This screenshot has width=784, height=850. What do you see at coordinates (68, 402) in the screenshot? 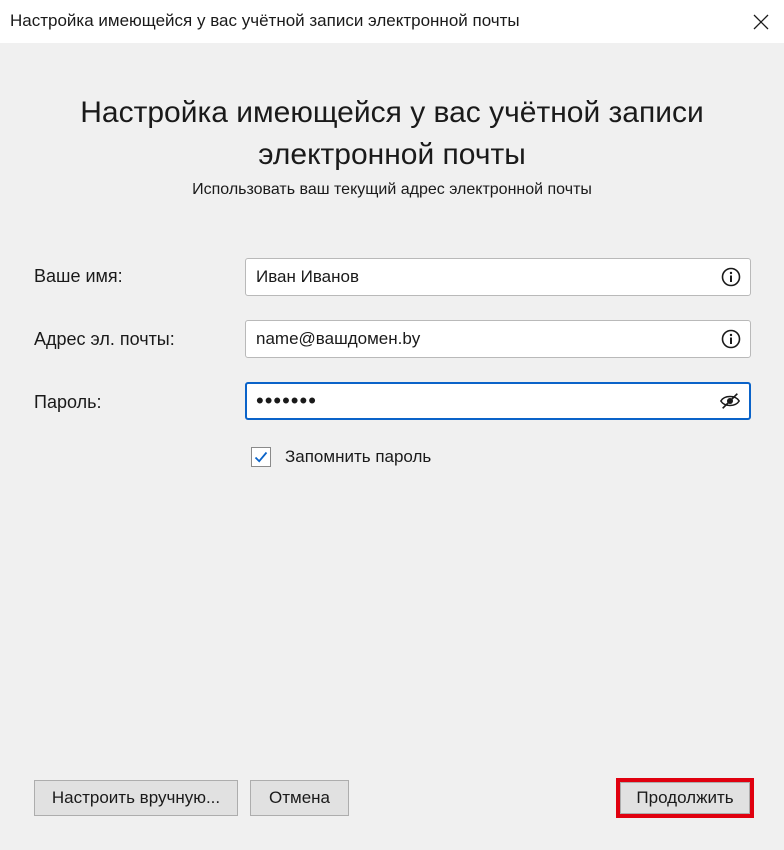
I see `password-label: Пароль:` at bounding box center [68, 402].